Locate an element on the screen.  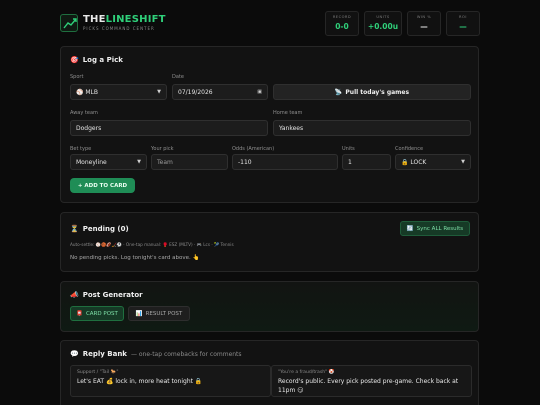
tab-result-post: 📊 RESULT POST is located at coordinates (159, 313).